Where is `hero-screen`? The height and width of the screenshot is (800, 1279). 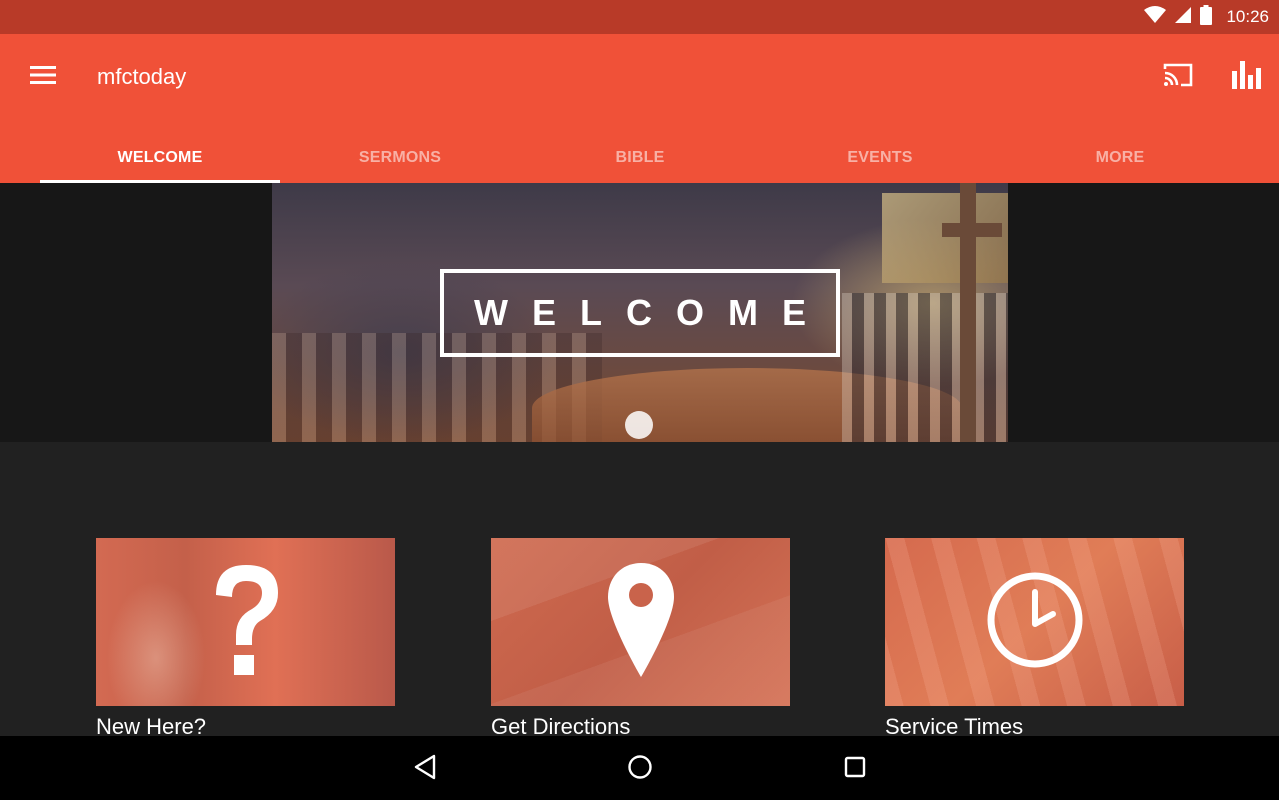 hero-screen is located at coordinates (945, 238).